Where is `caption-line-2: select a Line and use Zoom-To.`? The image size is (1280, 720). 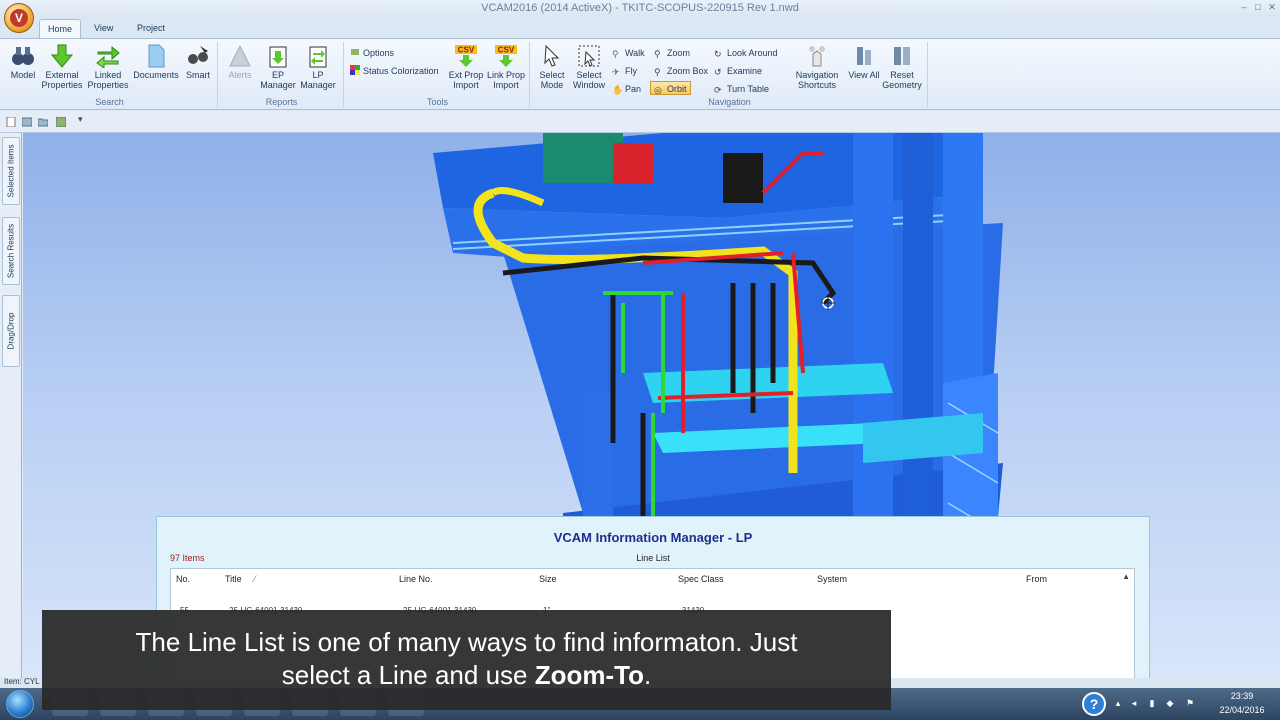
caption-line-2: select a Line and use Zoom-To. is located at coordinates (466, 675).